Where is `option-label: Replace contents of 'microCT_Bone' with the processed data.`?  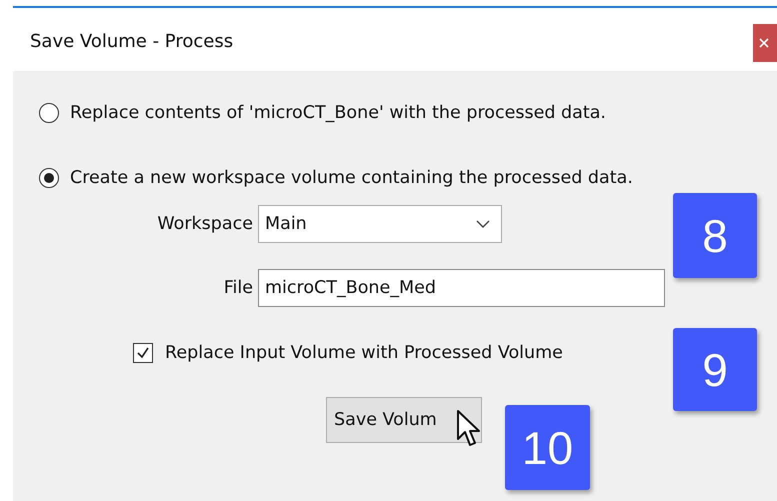 option-label: Replace contents of 'microCT_Bone' with the processed data. is located at coordinates (338, 113).